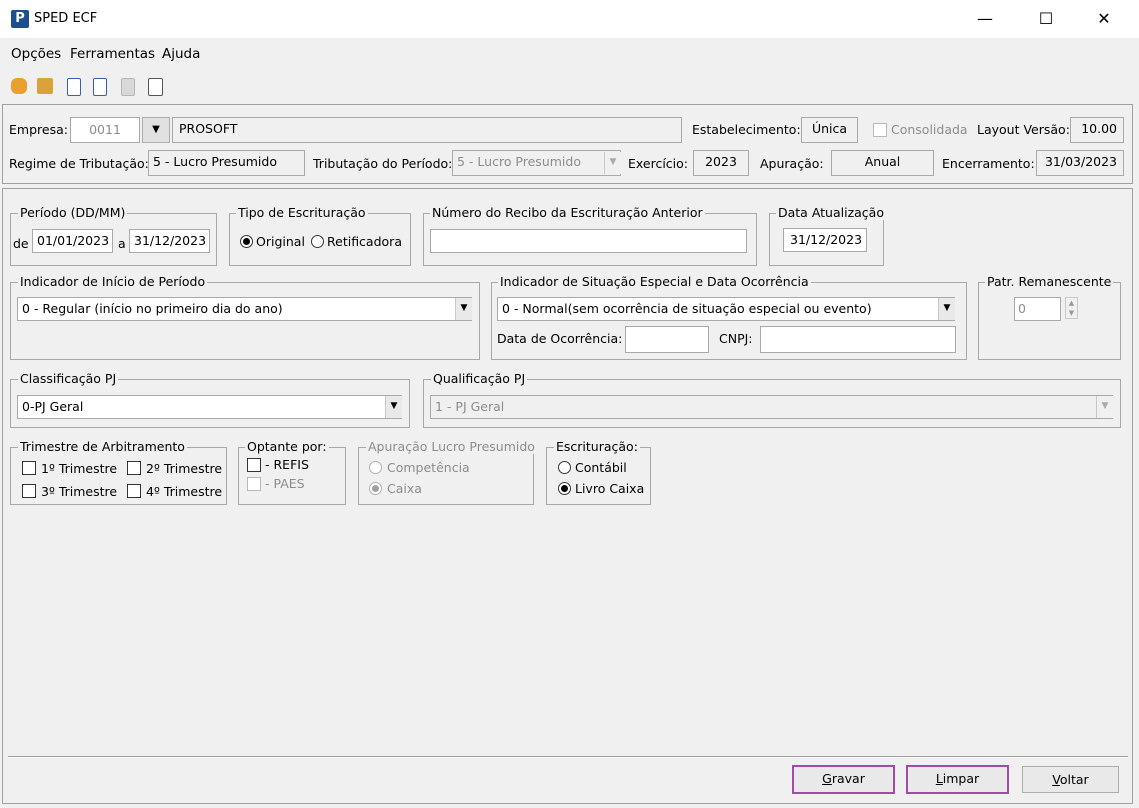 This screenshot has width=1139, height=808. Describe the element at coordinates (721, 163) in the screenshot. I see `exercicio-field: 2023` at that location.